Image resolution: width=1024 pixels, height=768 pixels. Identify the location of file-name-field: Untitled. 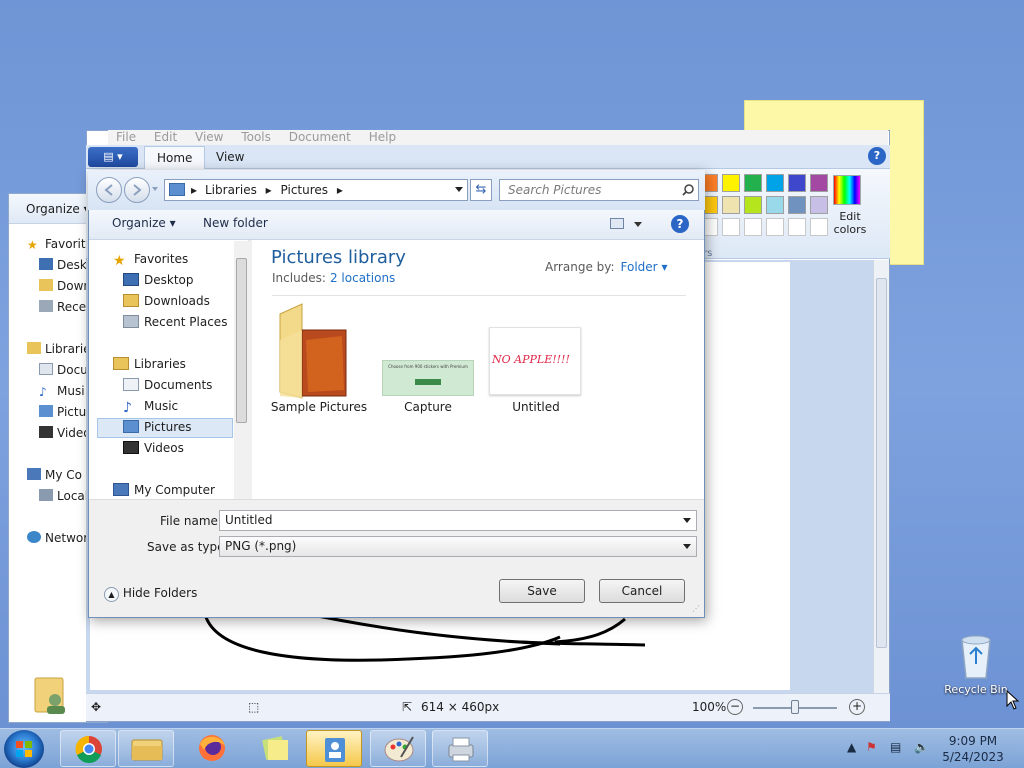
(458, 520).